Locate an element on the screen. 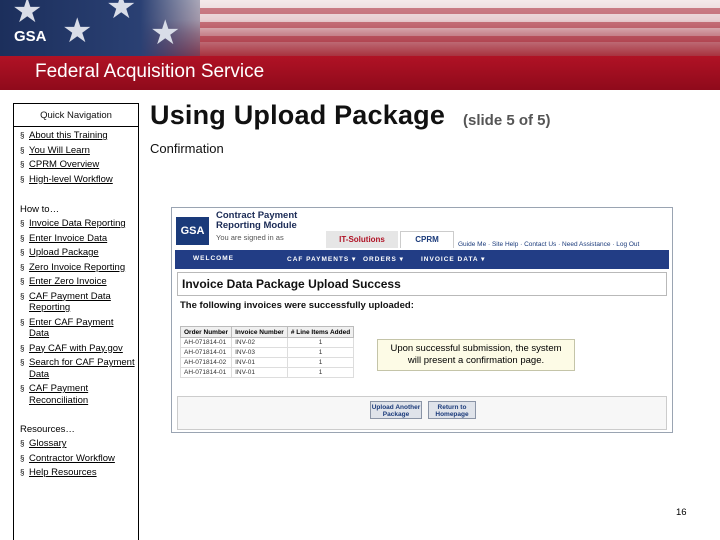 The height and width of the screenshot is (540, 720). nav-link: Zero Invoice Reporting is located at coordinates (77, 267).